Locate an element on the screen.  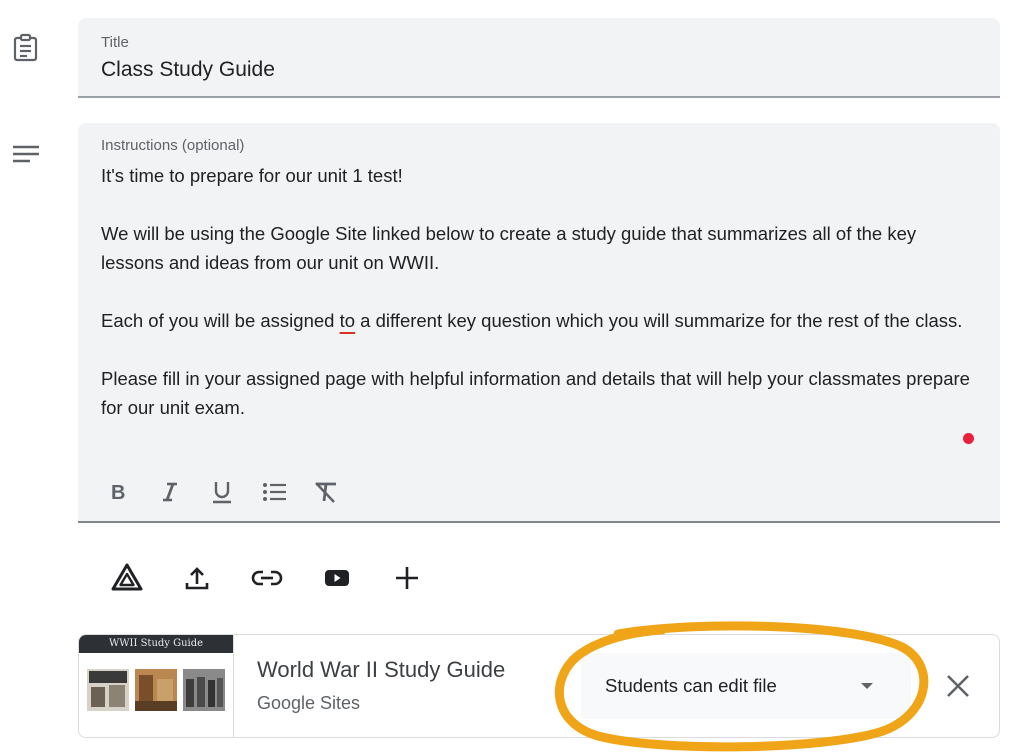
clear-formatting-button is located at coordinates (326, 492).